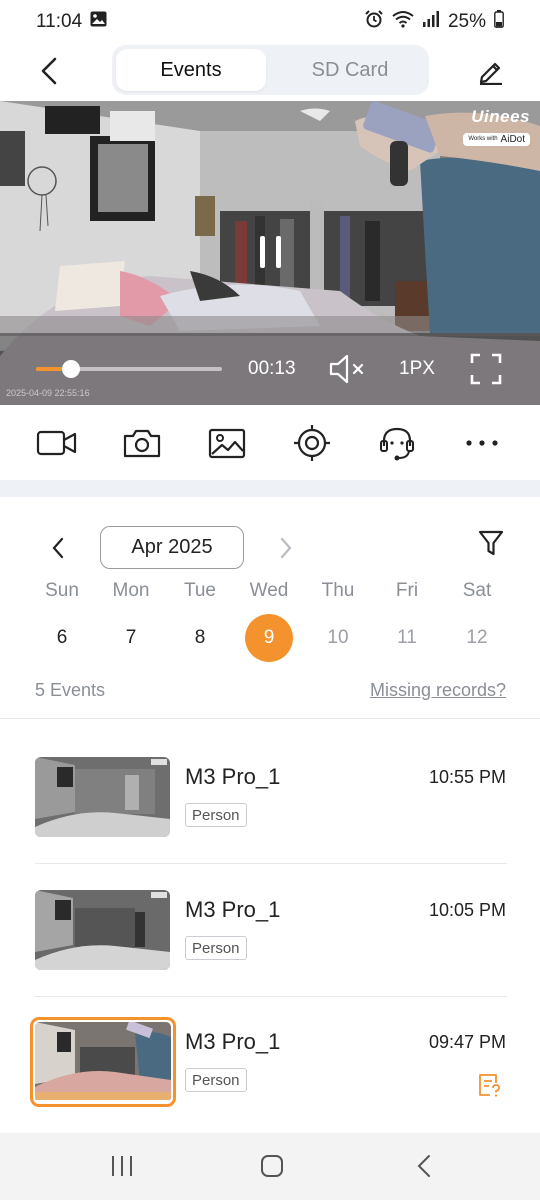 This screenshot has width=540, height=1200. I want to click on event-list-item: M3 Pro_1 Person 10:55 PM, so click(270, 823).